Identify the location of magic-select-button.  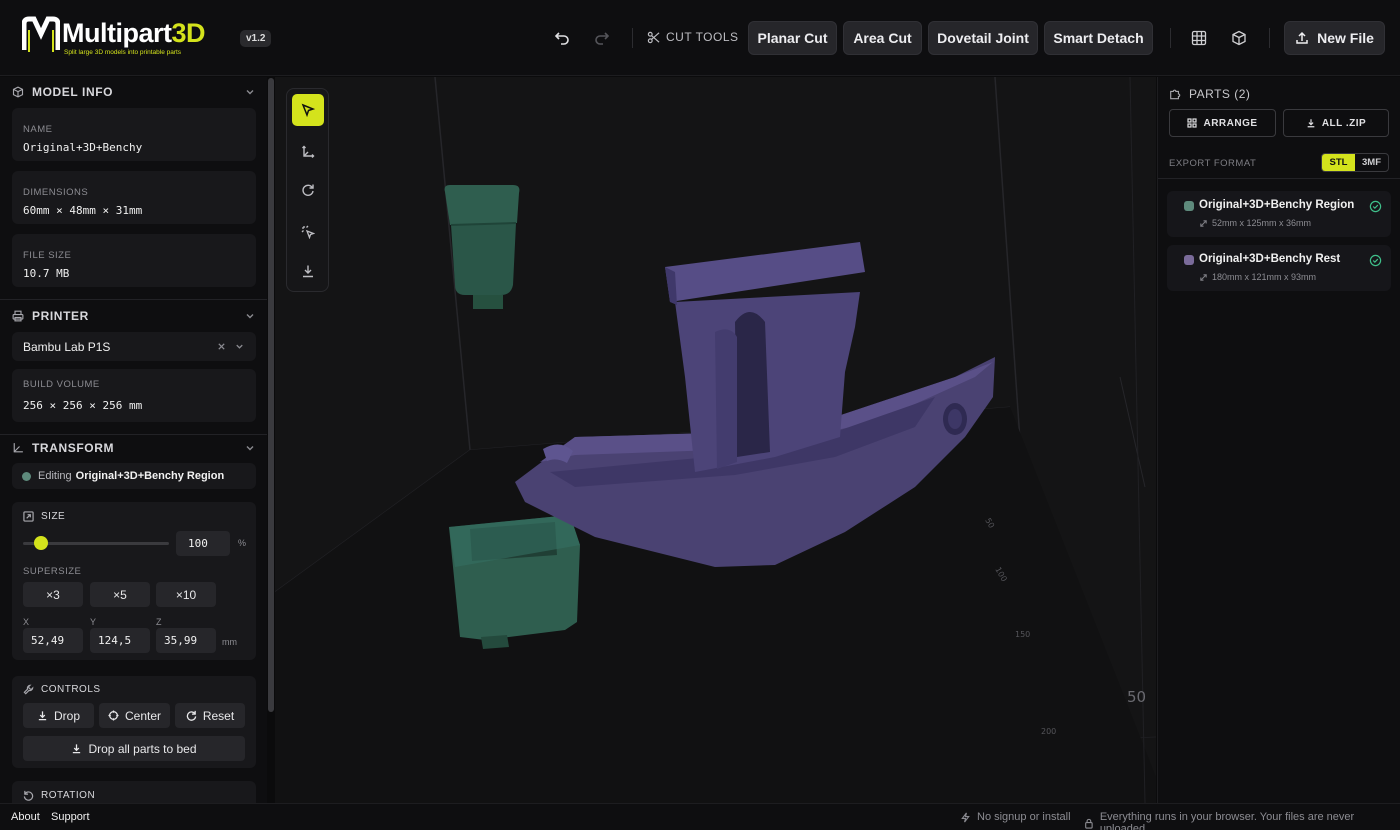
(308, 232).